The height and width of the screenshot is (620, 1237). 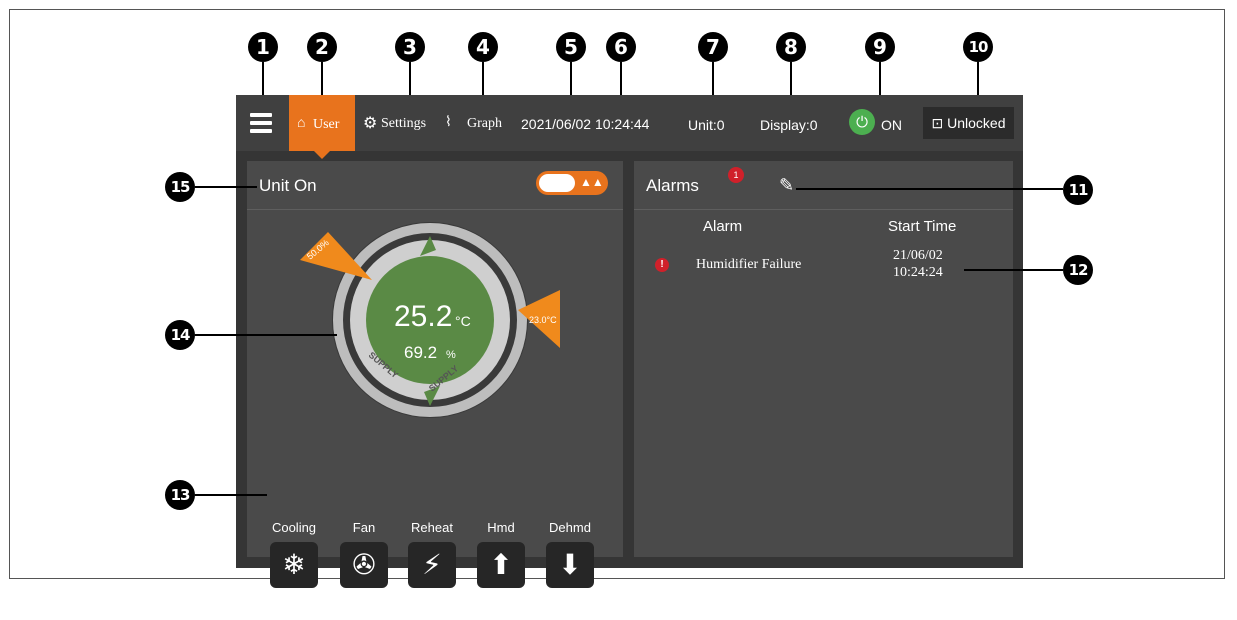 What do you see at coordinates (823, 269) in the screenshot?
I see `alarm-row: ! Humidifier Failure 21/06/02 10:24:24` at bounding box center [823, 269].